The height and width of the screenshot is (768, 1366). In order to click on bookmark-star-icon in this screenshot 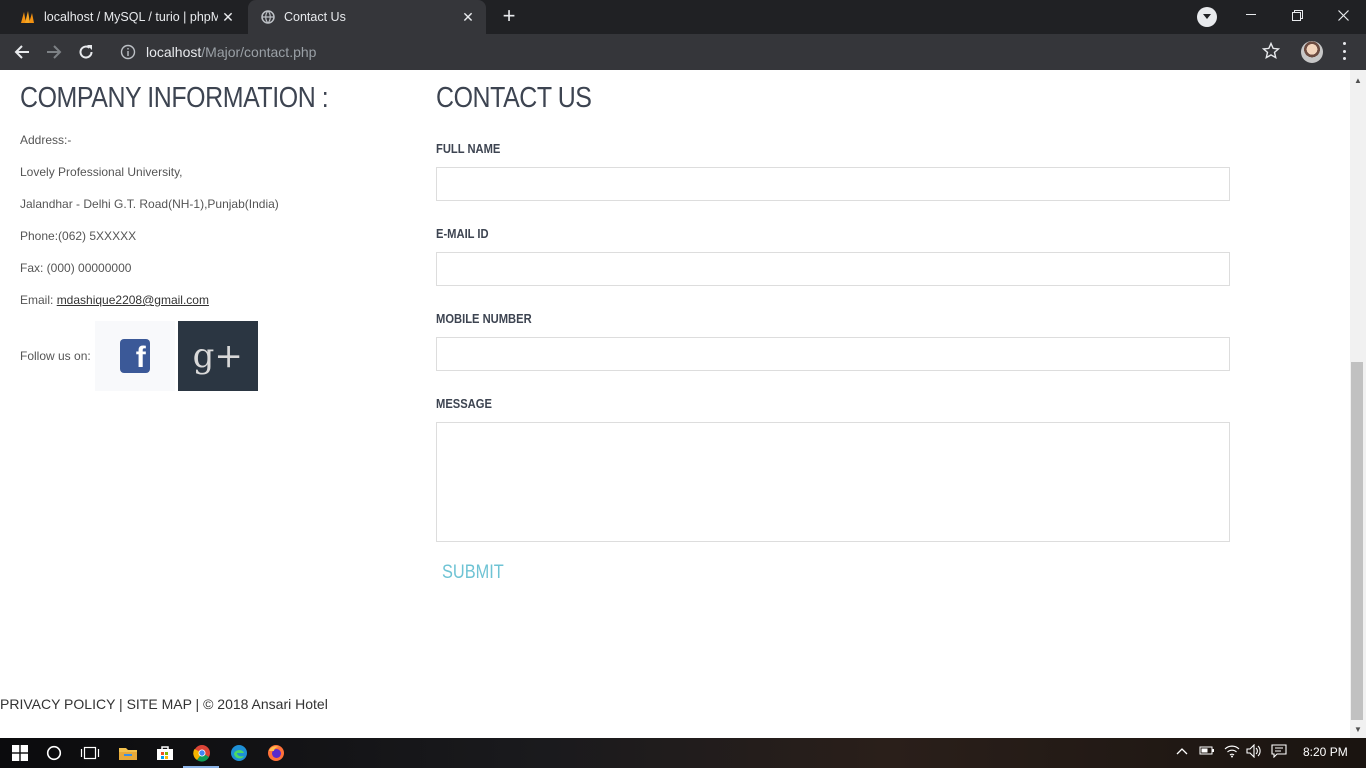, I will do `click(1271, 53)`.